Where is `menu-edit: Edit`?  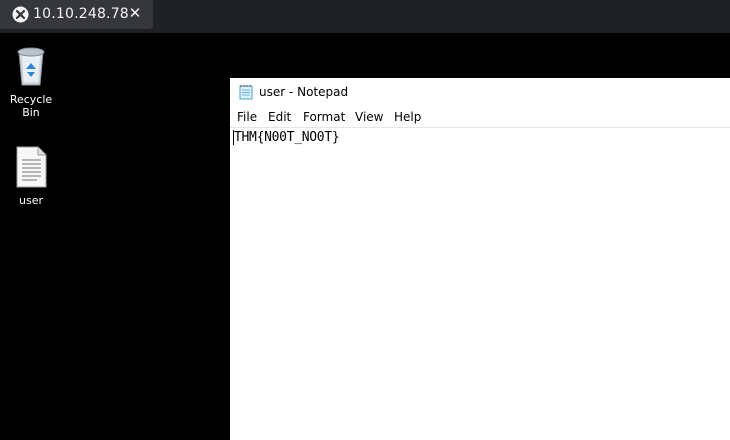
menu-edit: Edit is located at coordinates (279, 117).